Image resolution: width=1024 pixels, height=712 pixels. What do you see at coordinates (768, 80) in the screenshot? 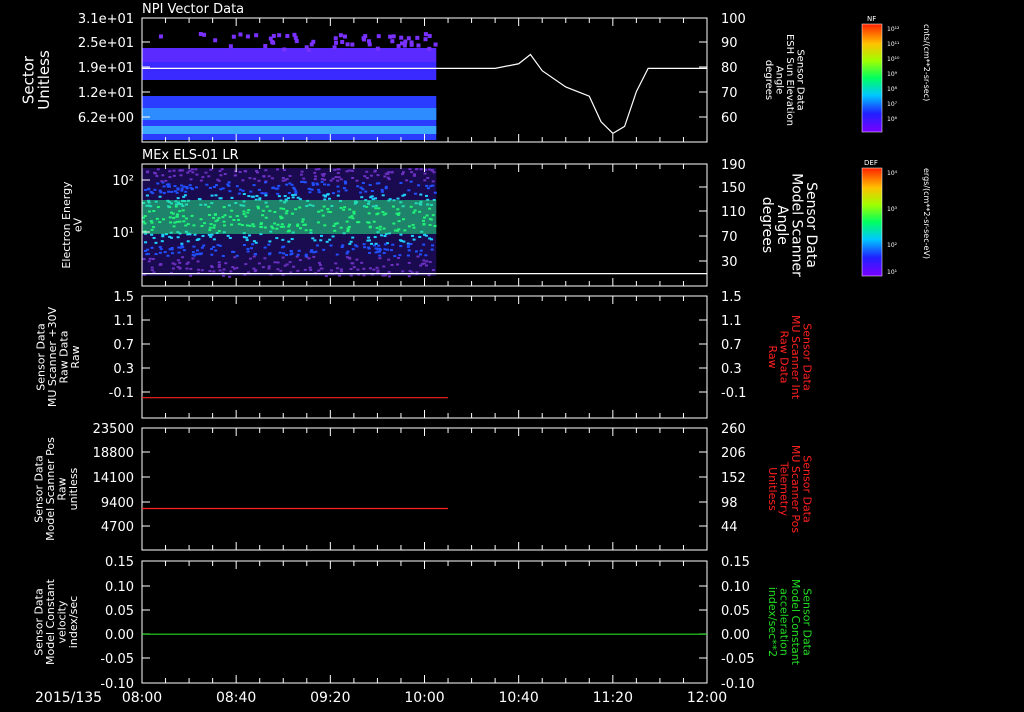
I see `right-y-axis-label-line: degrees` at bounding box center [768, 80].